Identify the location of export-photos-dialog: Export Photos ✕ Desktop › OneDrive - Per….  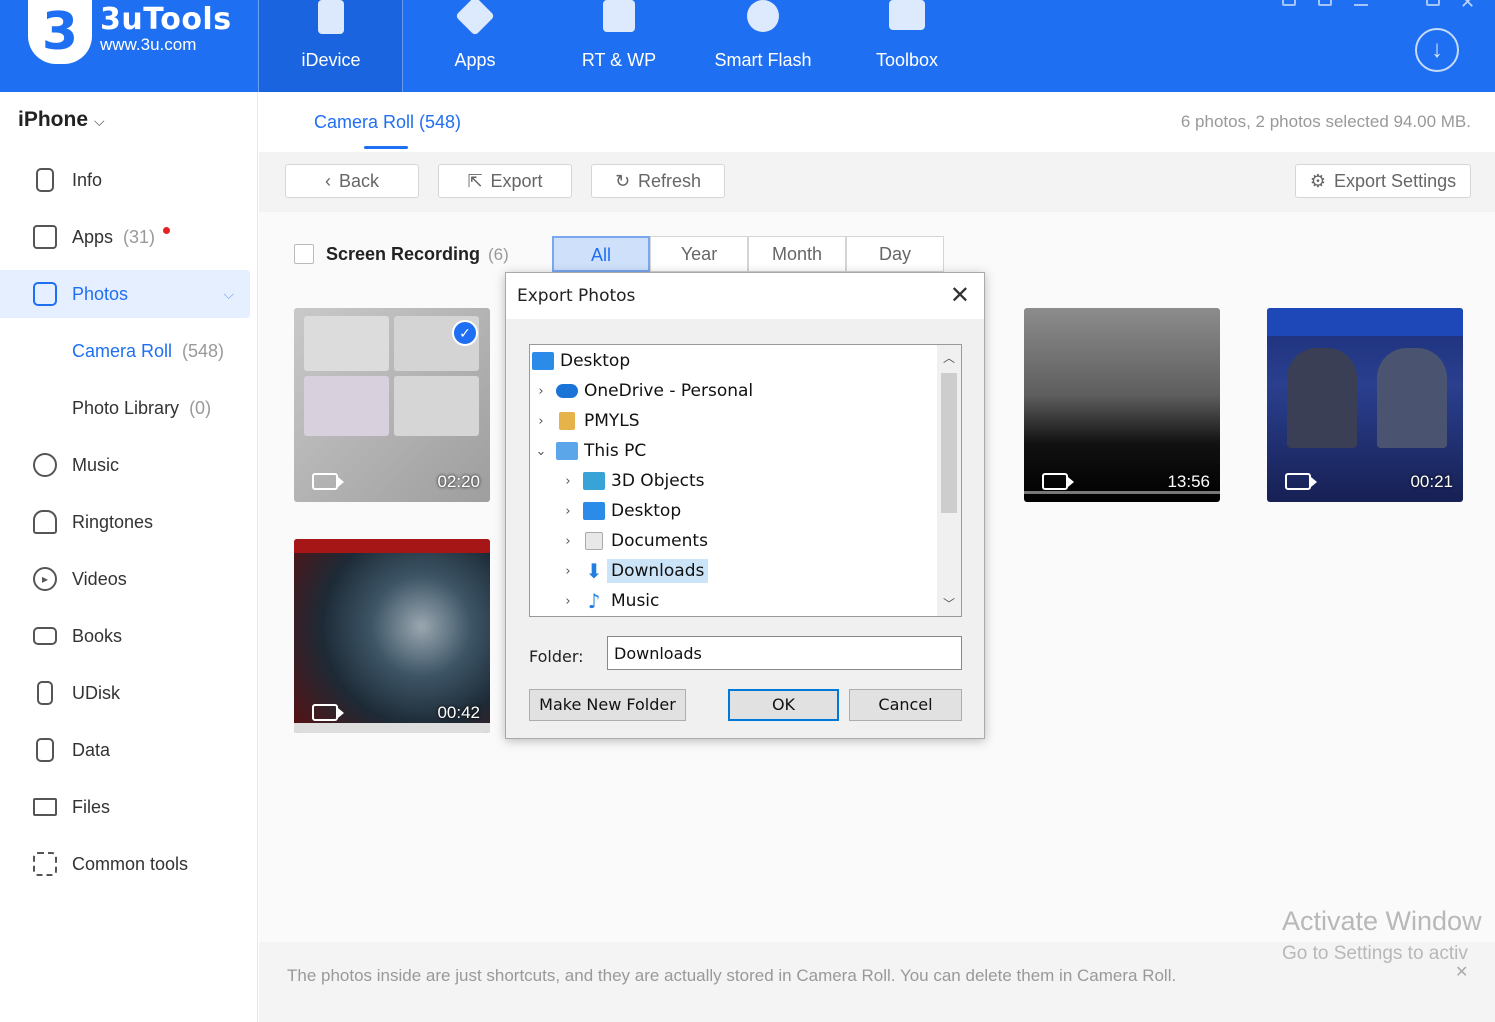
(745, 505).